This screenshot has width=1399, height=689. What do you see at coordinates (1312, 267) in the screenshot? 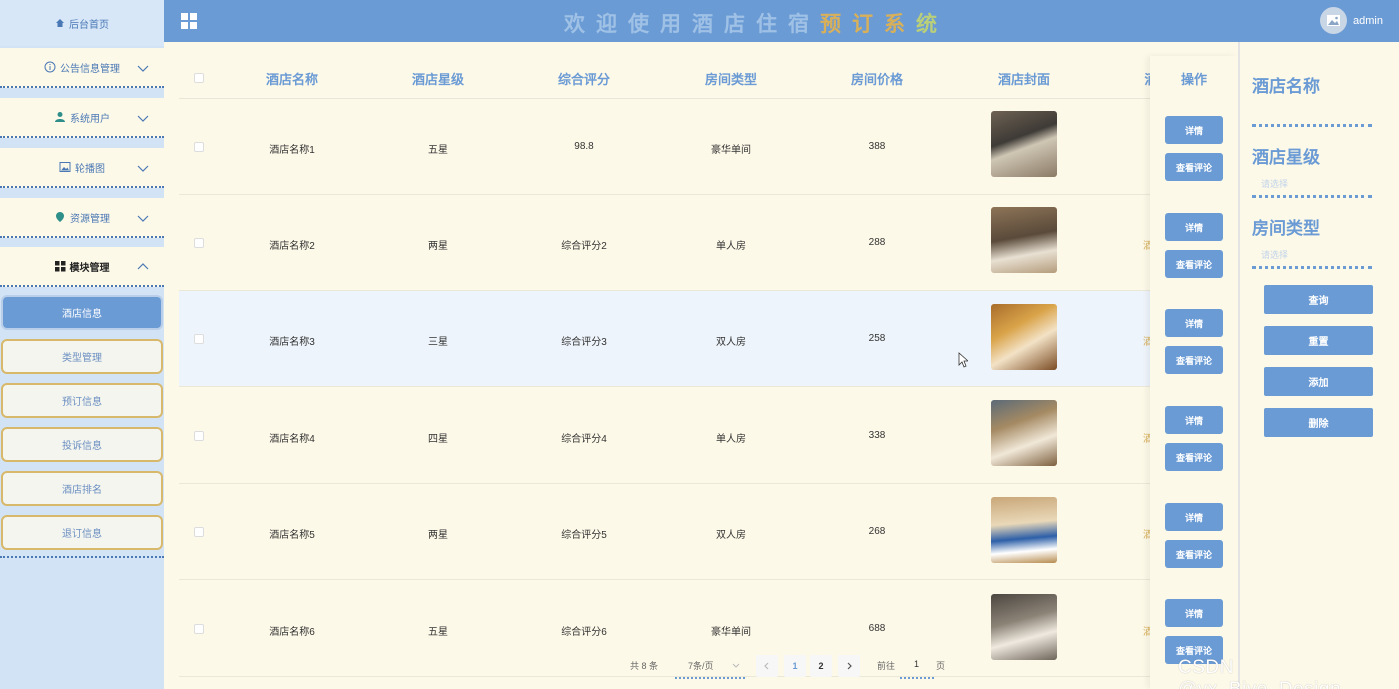
I see `room-select-underline` at bounding box center [1312, 267].